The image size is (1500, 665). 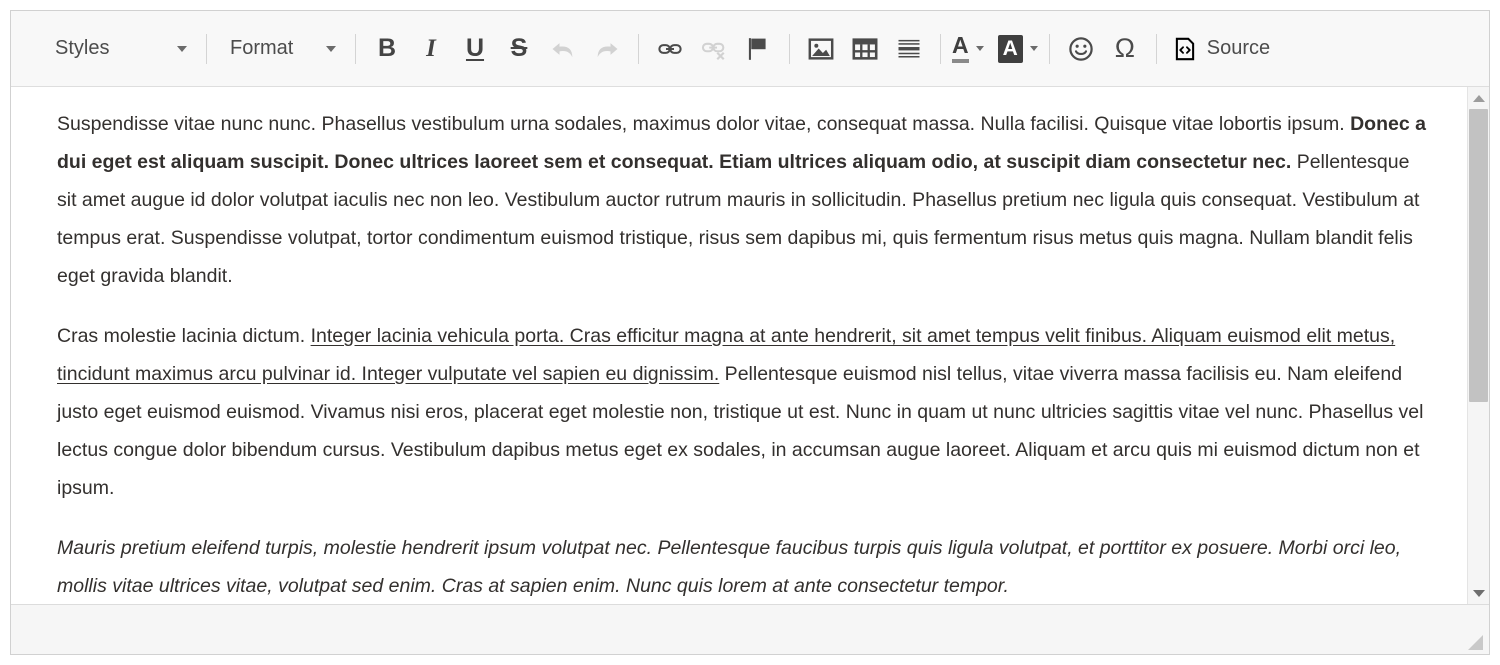 I want to click on underline-button: U, so click(x=475, y=49).